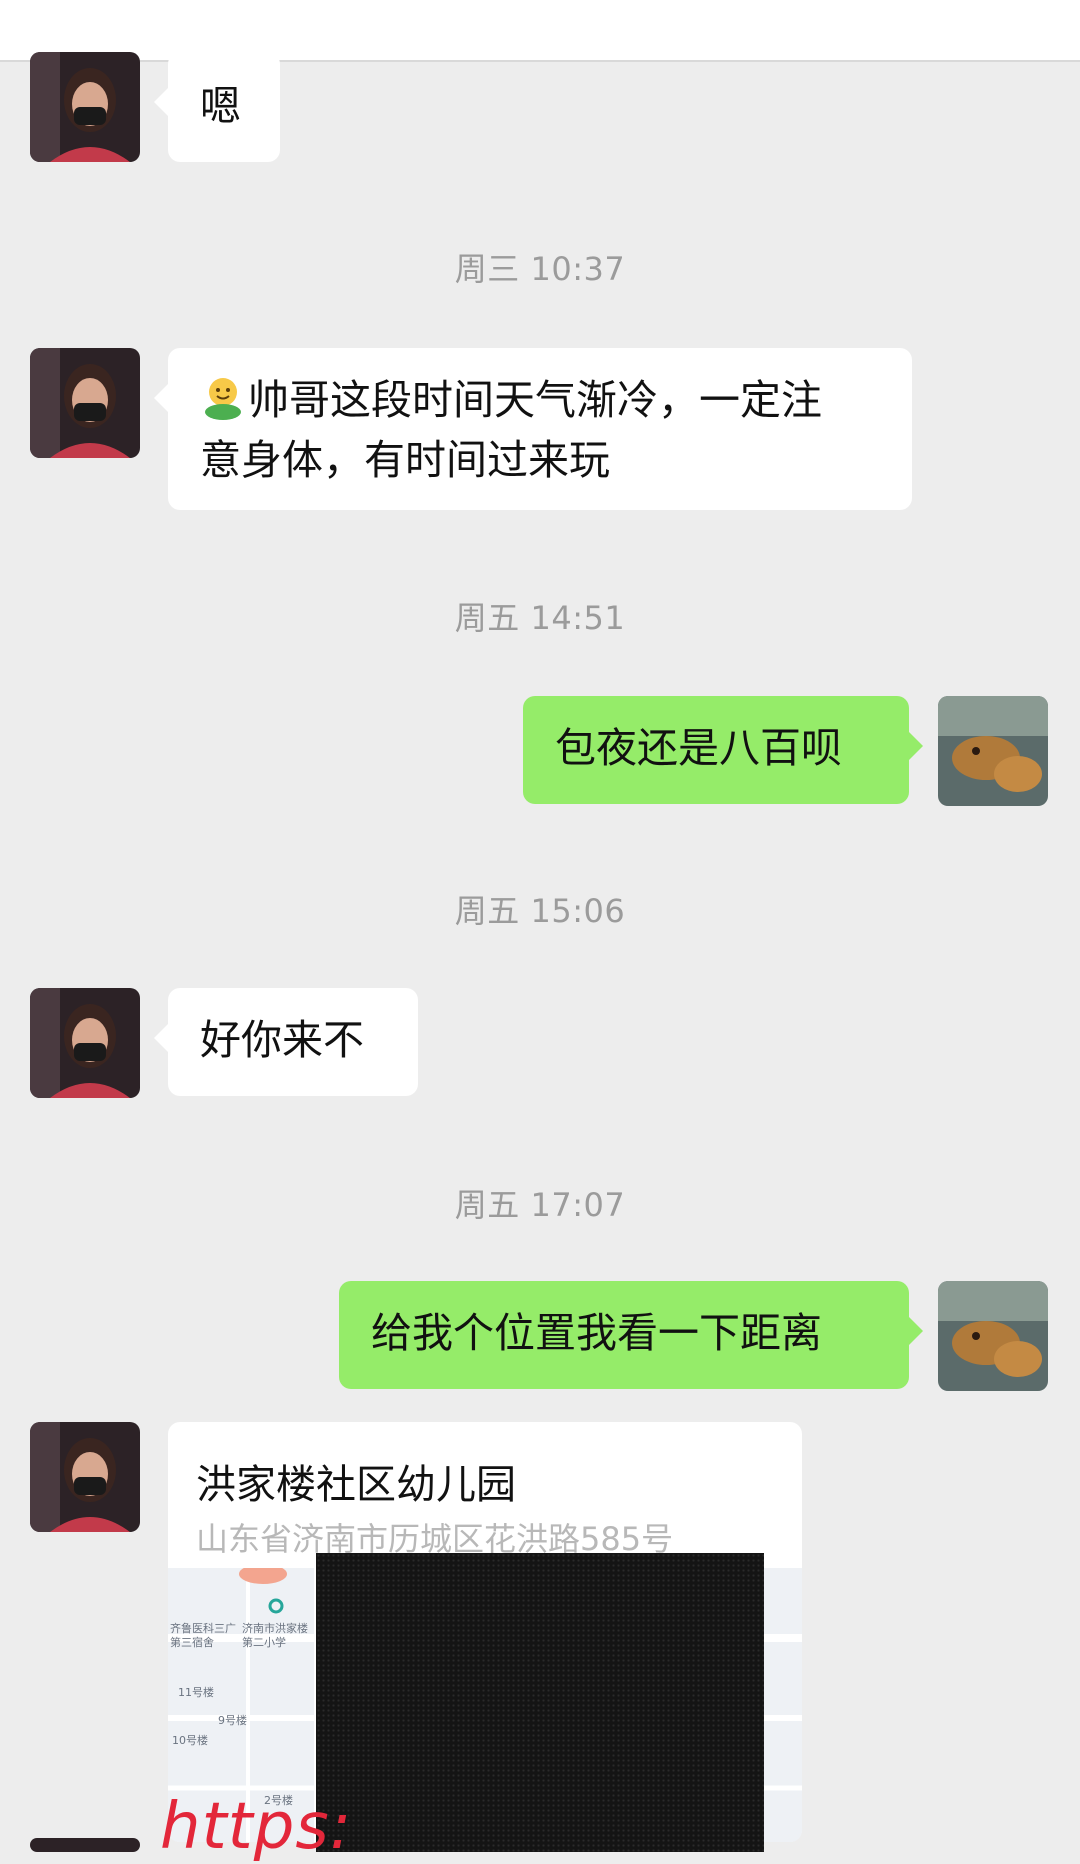 This screenshot has height=1864, width=1080. I want to click on map-label: 济南市洪家楼第二小学, so click(275, 1635).